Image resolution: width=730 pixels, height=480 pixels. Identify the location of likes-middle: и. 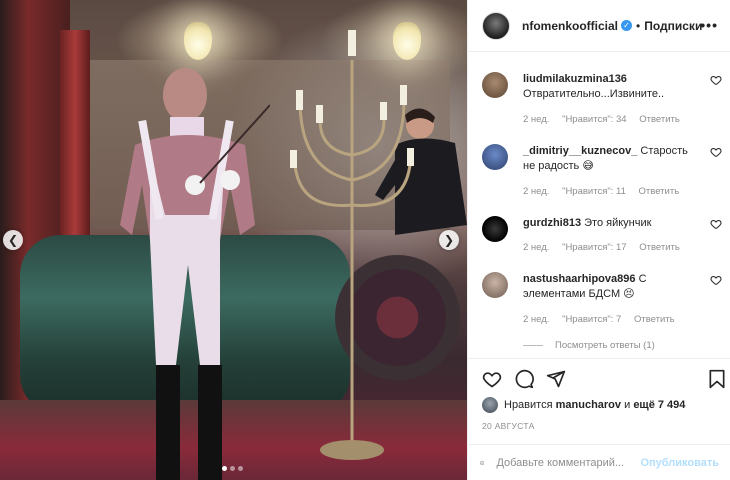
(627, 405).